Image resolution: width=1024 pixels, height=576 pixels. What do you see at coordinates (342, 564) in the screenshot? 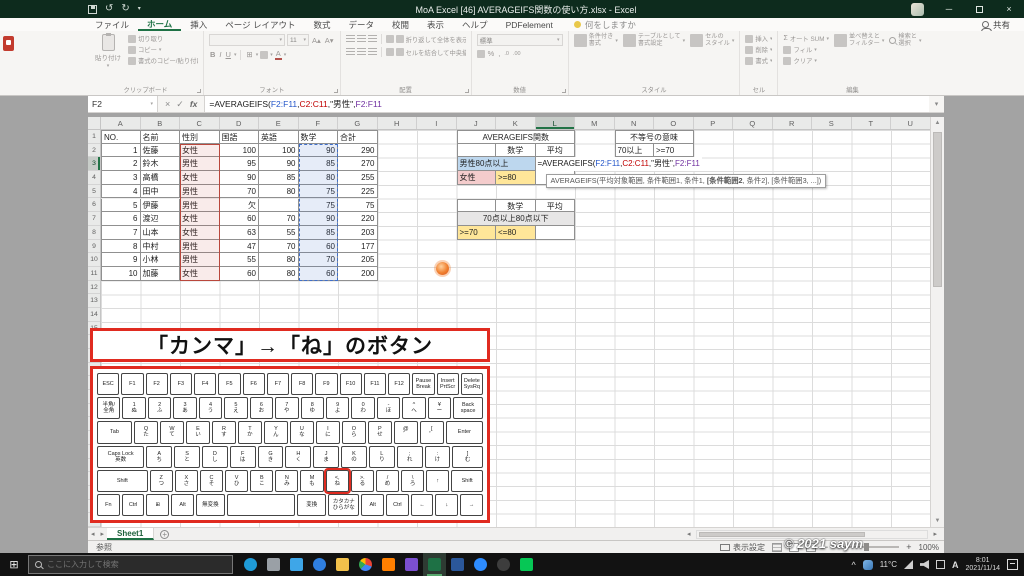
I see `taskbar-icon-file-explorer` at bounding box center [342, 564].